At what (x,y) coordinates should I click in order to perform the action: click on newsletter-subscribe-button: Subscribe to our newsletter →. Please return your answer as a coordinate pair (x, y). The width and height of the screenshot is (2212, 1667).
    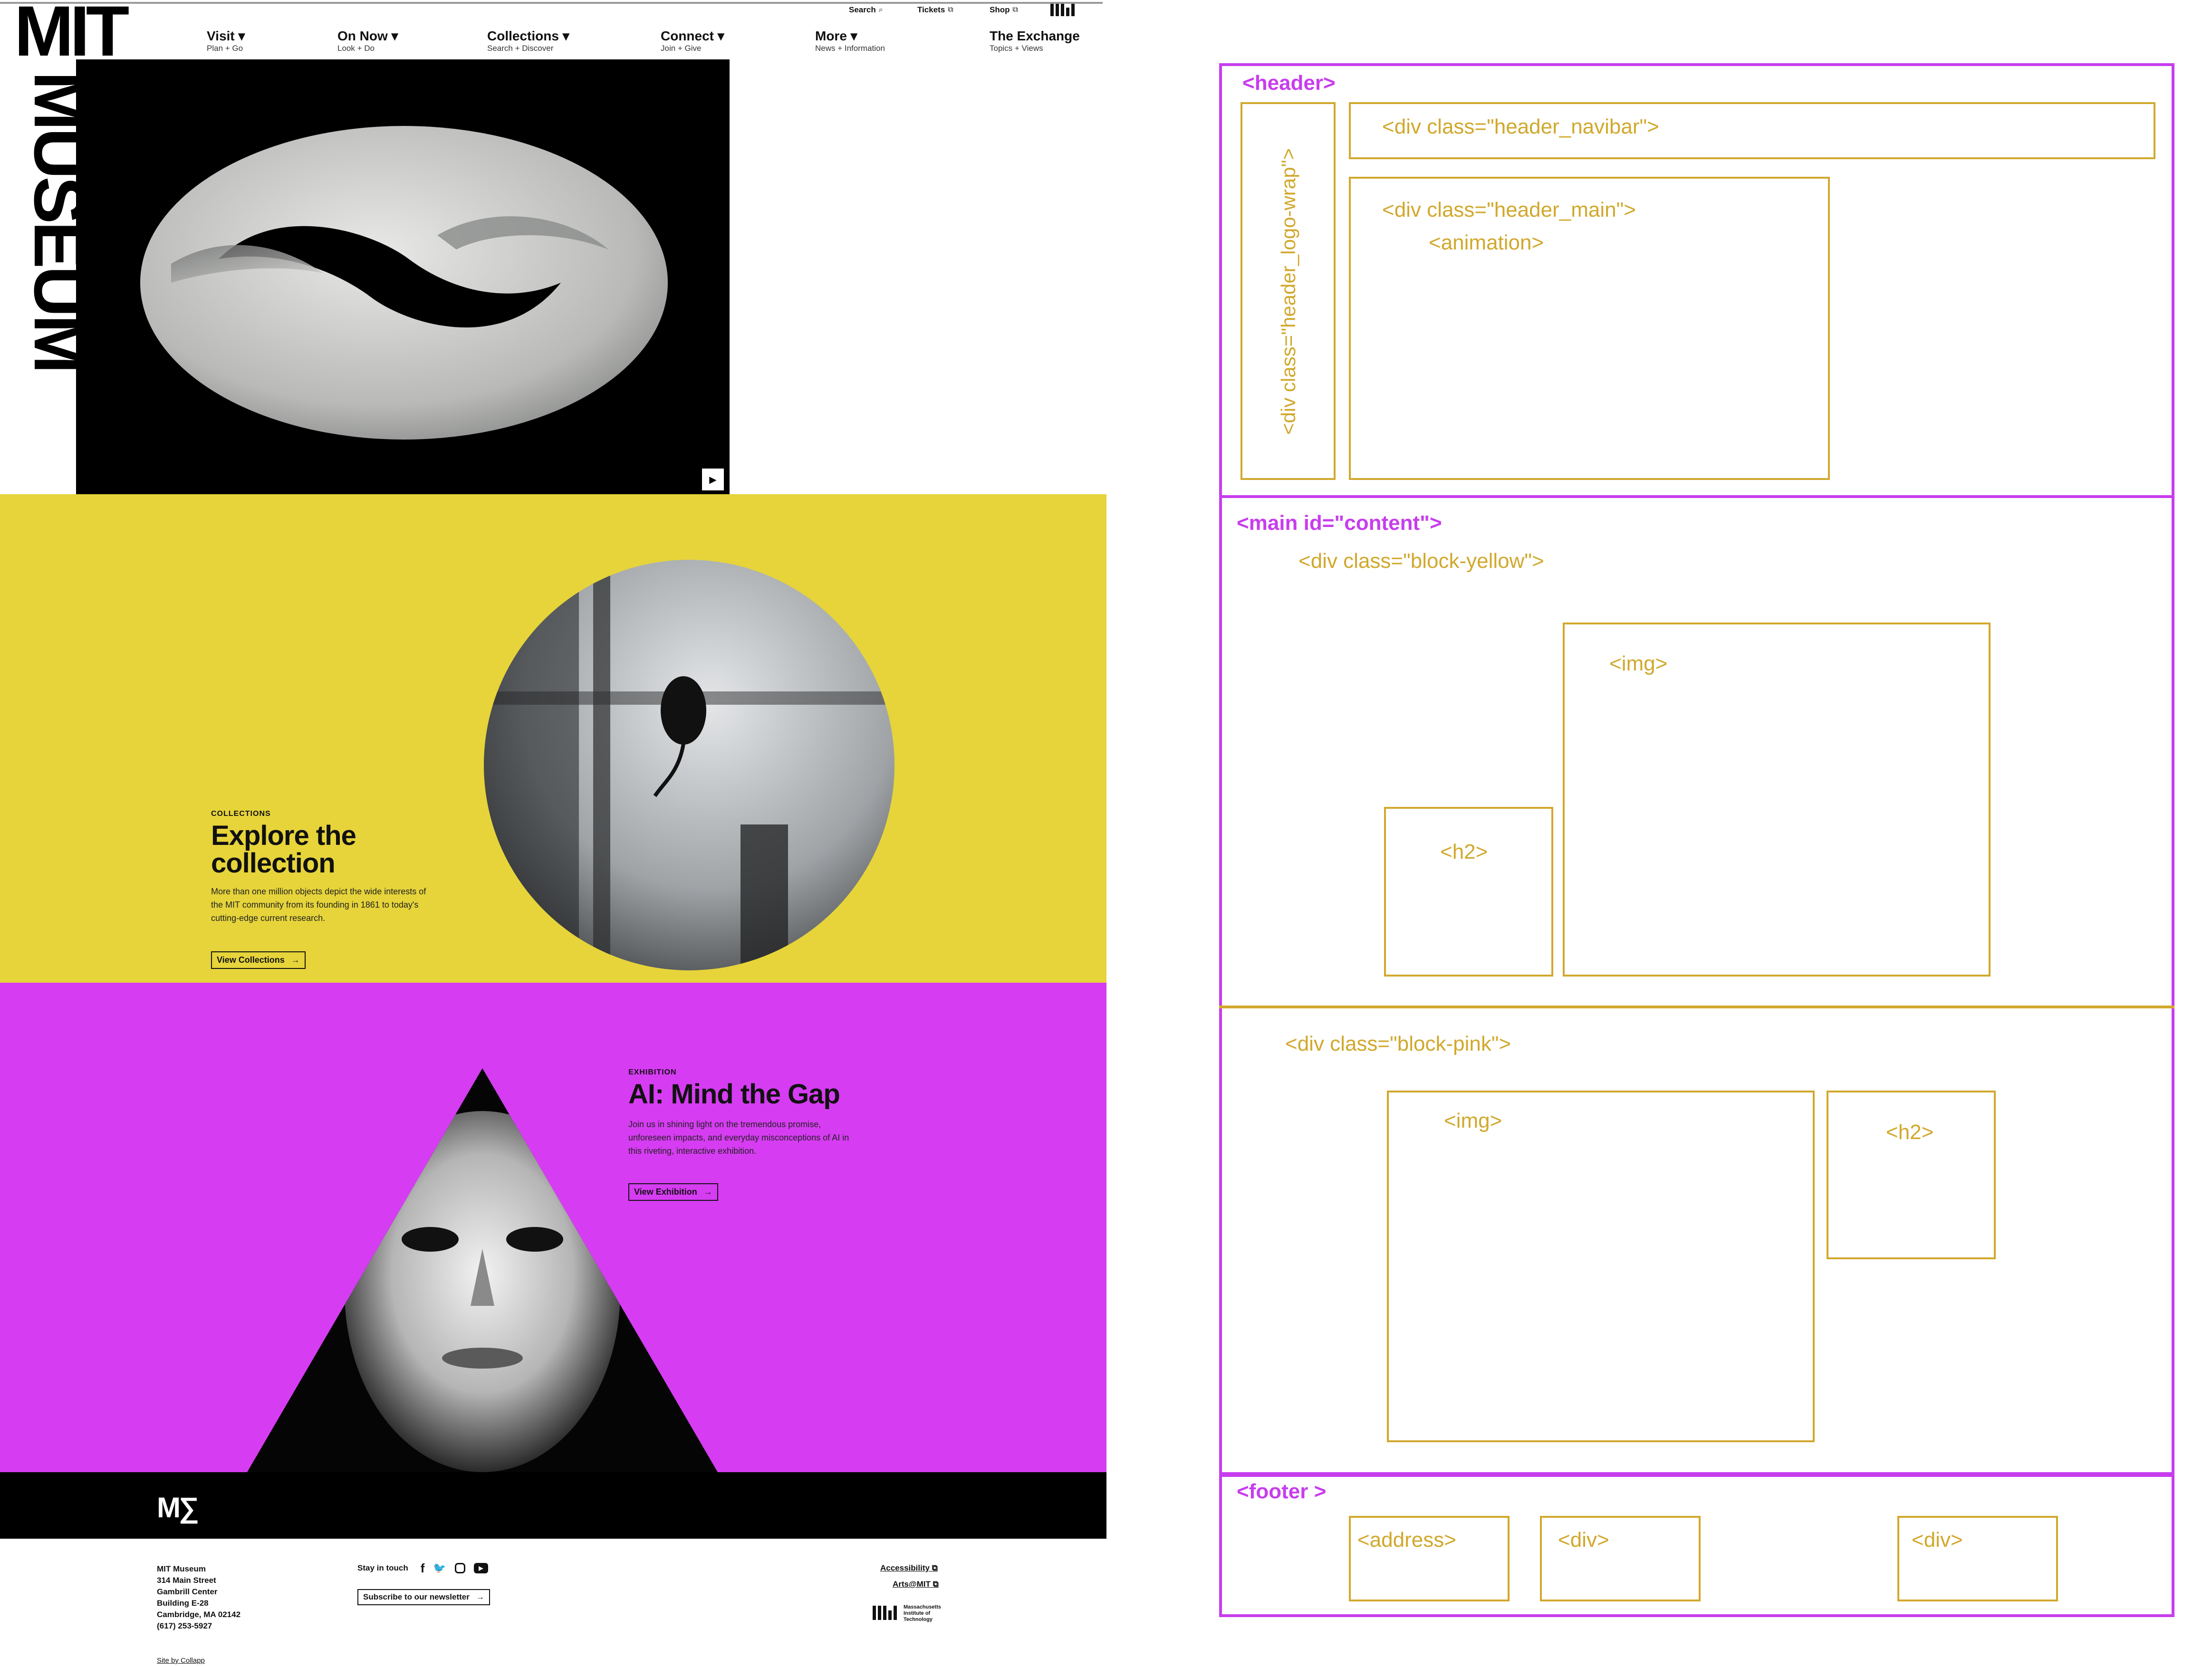
    Looking at the image, I should click on (424, 1597).